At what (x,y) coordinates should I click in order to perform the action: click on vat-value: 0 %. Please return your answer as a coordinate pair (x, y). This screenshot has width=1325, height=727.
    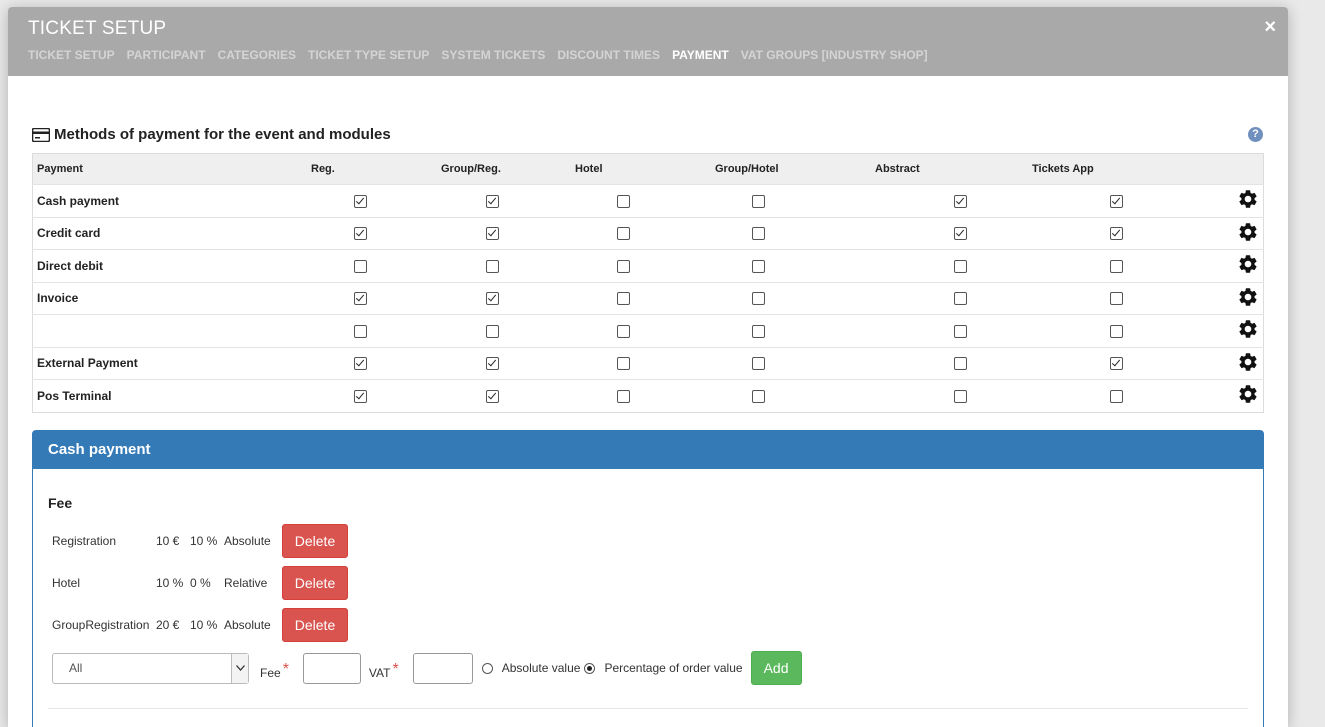
    Looking at the image, I should click on (200, 583).